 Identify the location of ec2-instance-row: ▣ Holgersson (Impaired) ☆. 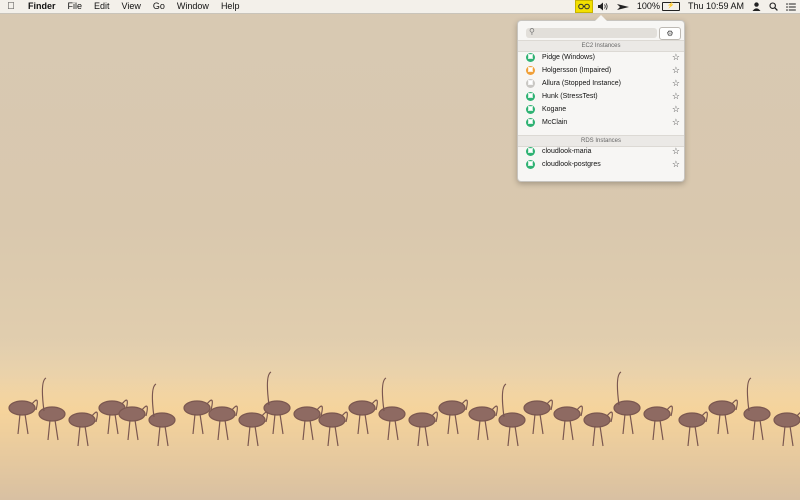
(601, 70).